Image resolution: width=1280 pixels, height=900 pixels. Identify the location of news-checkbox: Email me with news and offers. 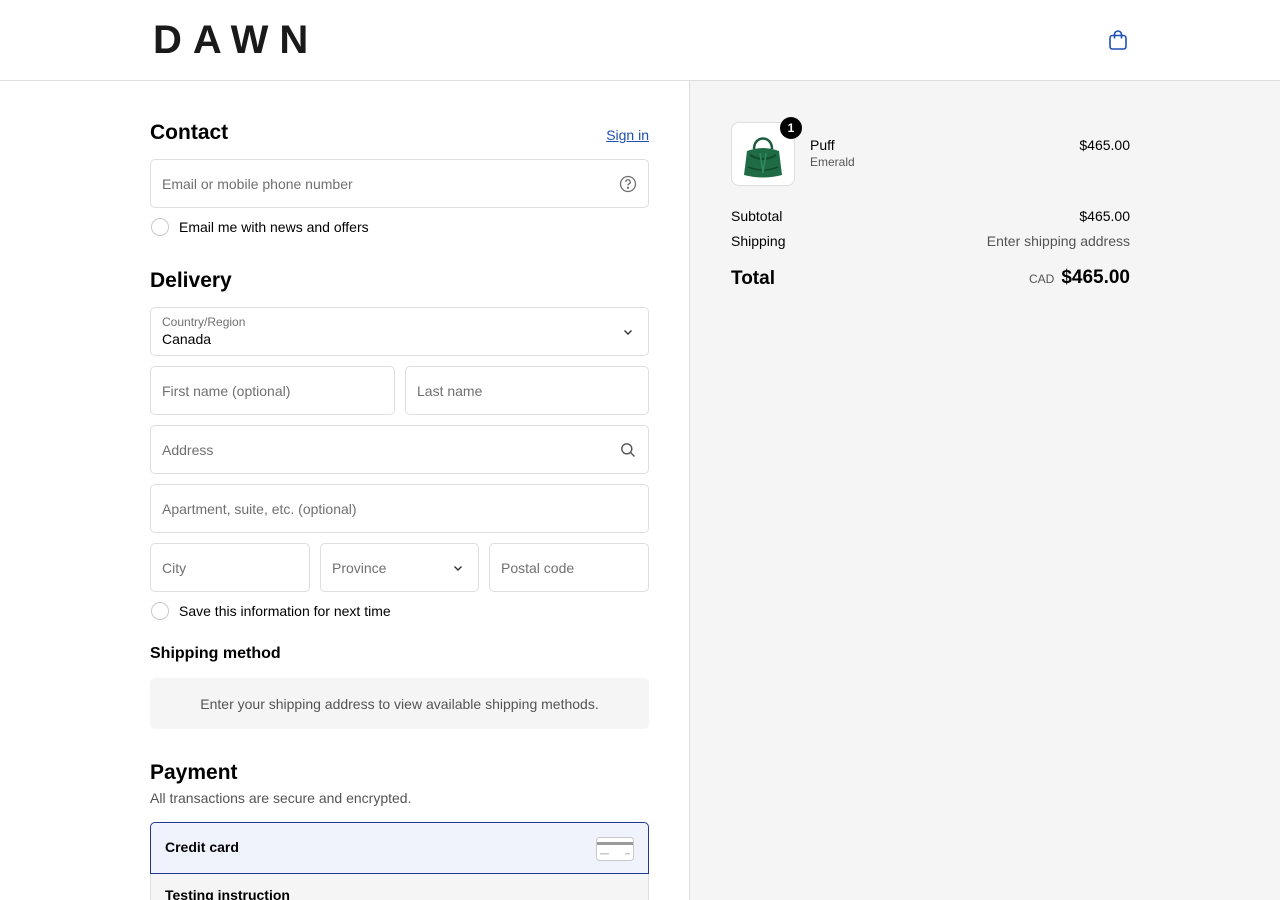
(260, 227).